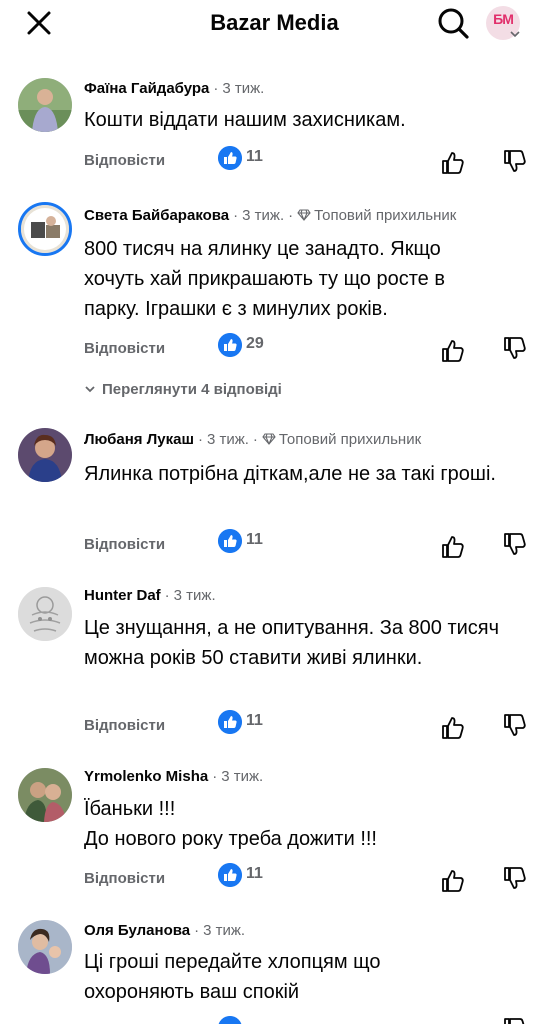 The width and height of the screenshot is (549, 1024). I want to click on comment-meta: Фаїна Гайдабура · 3 тиж., so click(174, 88).